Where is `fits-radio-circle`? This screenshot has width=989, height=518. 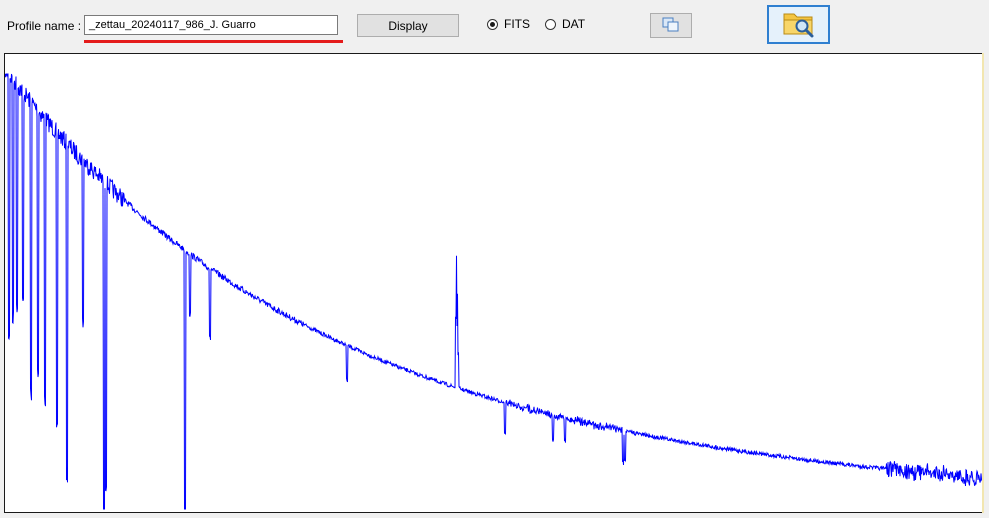 fits-radio-circle is located at coordinates (492, 24).